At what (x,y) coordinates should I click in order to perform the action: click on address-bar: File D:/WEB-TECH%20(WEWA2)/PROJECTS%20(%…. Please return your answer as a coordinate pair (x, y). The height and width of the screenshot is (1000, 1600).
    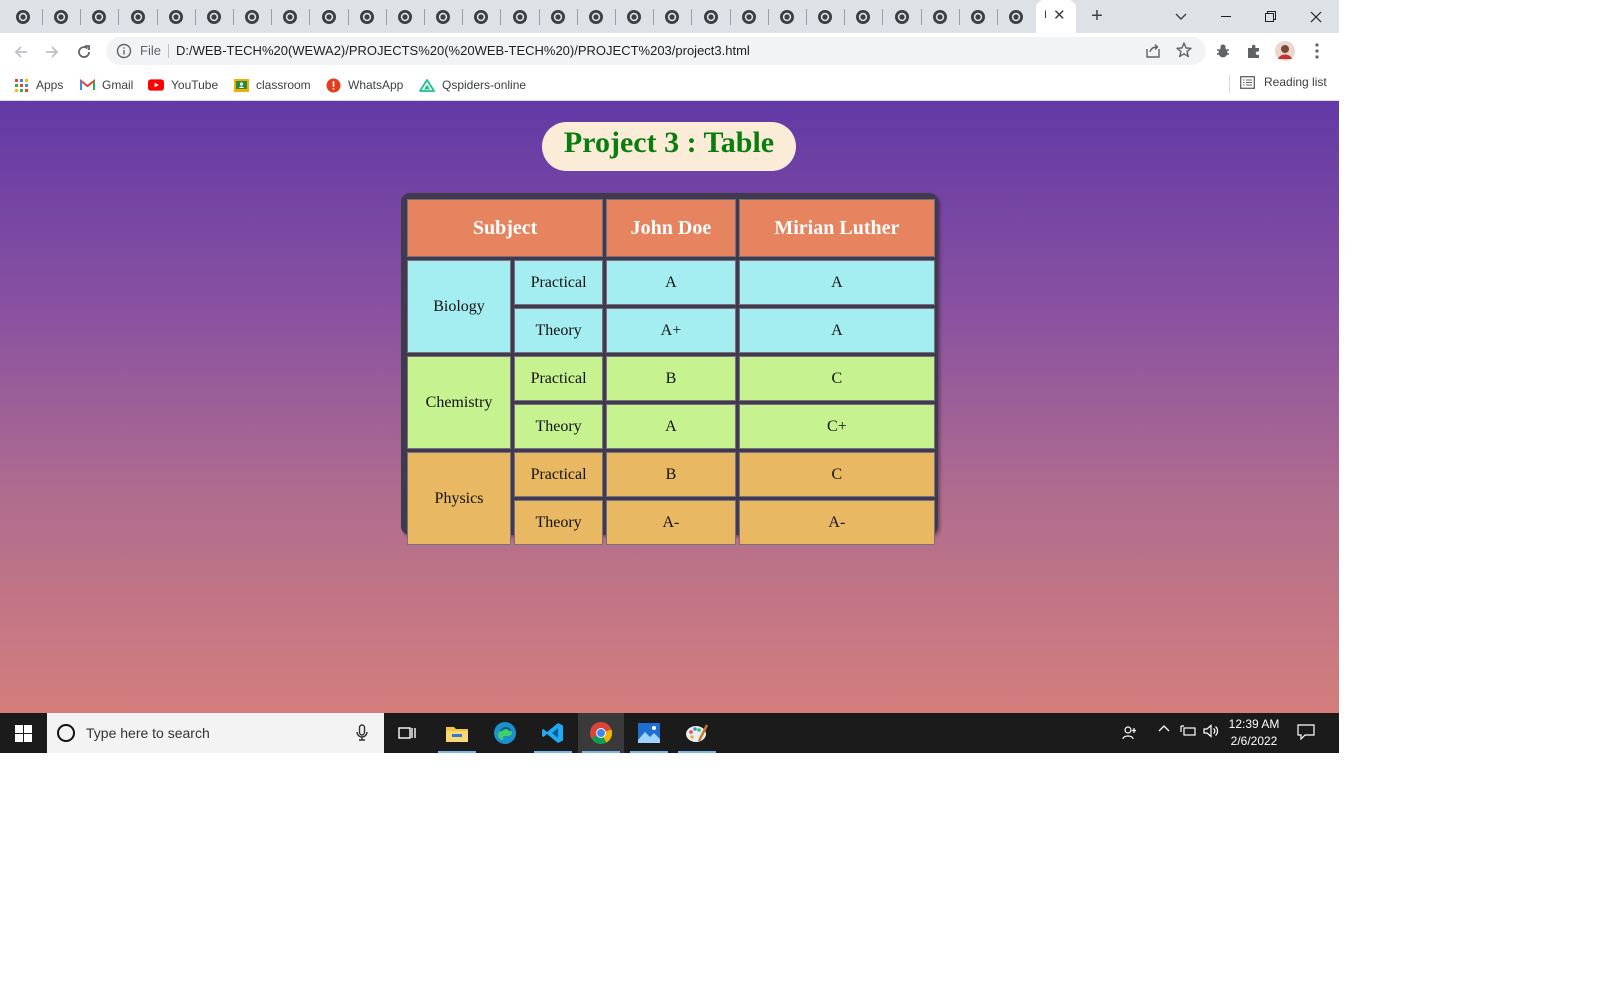
    Looking at the image, I should click on (656, 51).